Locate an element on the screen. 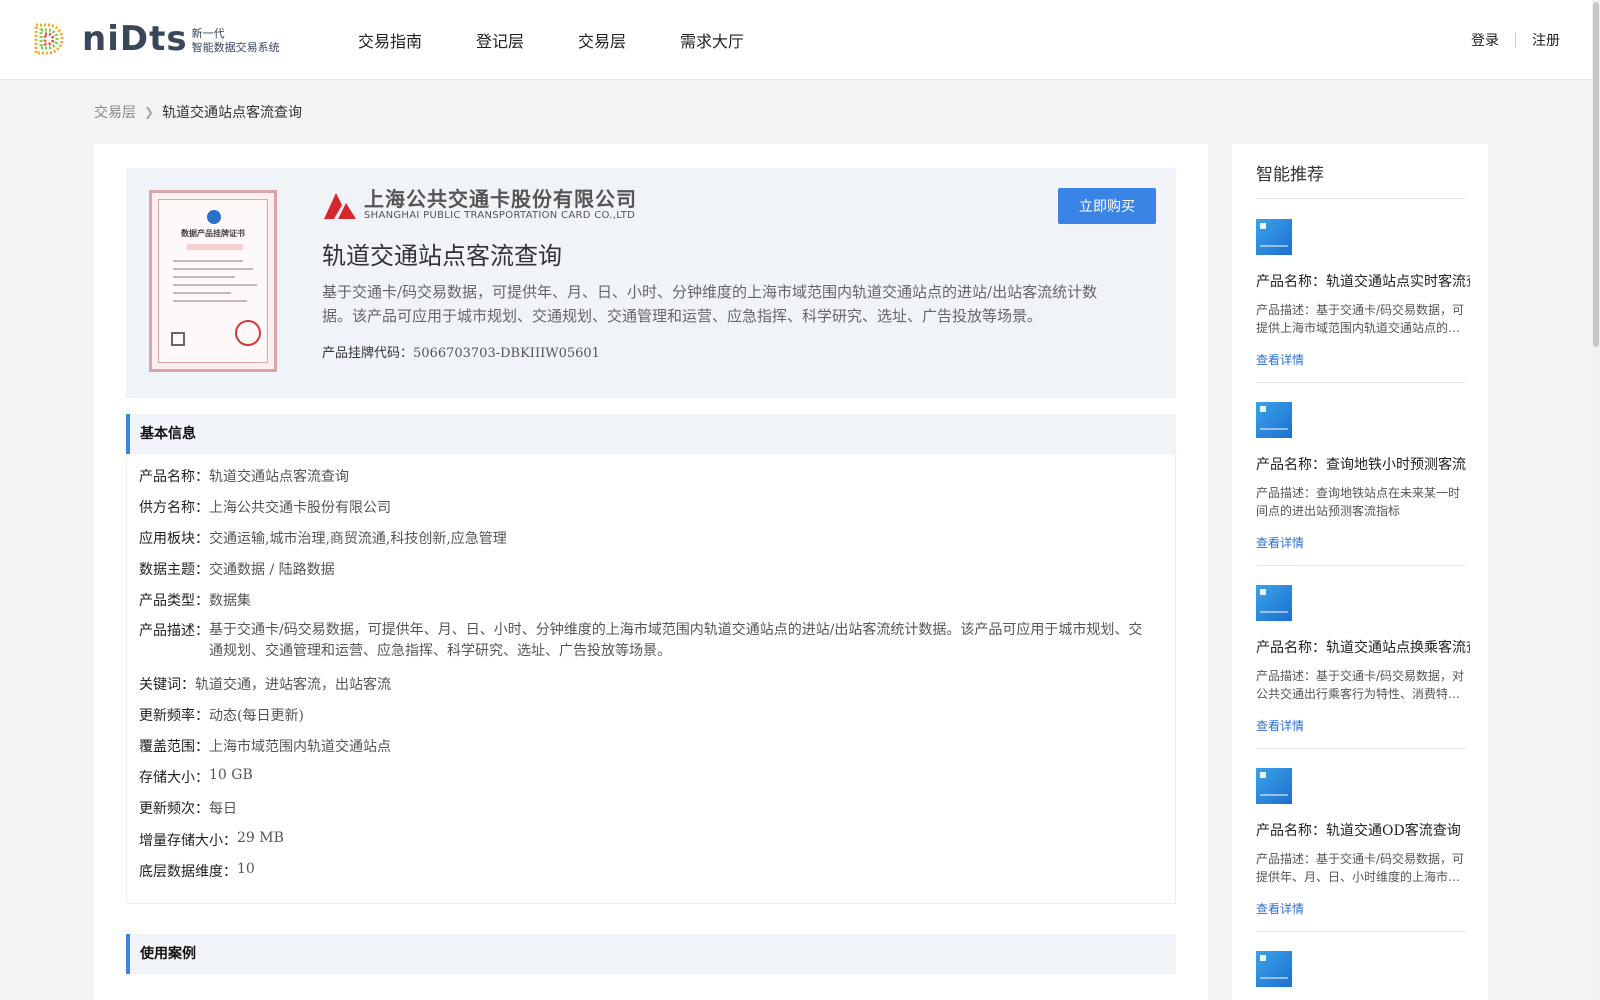  info-label: 产品类型： is located at coordinates (174, 601).